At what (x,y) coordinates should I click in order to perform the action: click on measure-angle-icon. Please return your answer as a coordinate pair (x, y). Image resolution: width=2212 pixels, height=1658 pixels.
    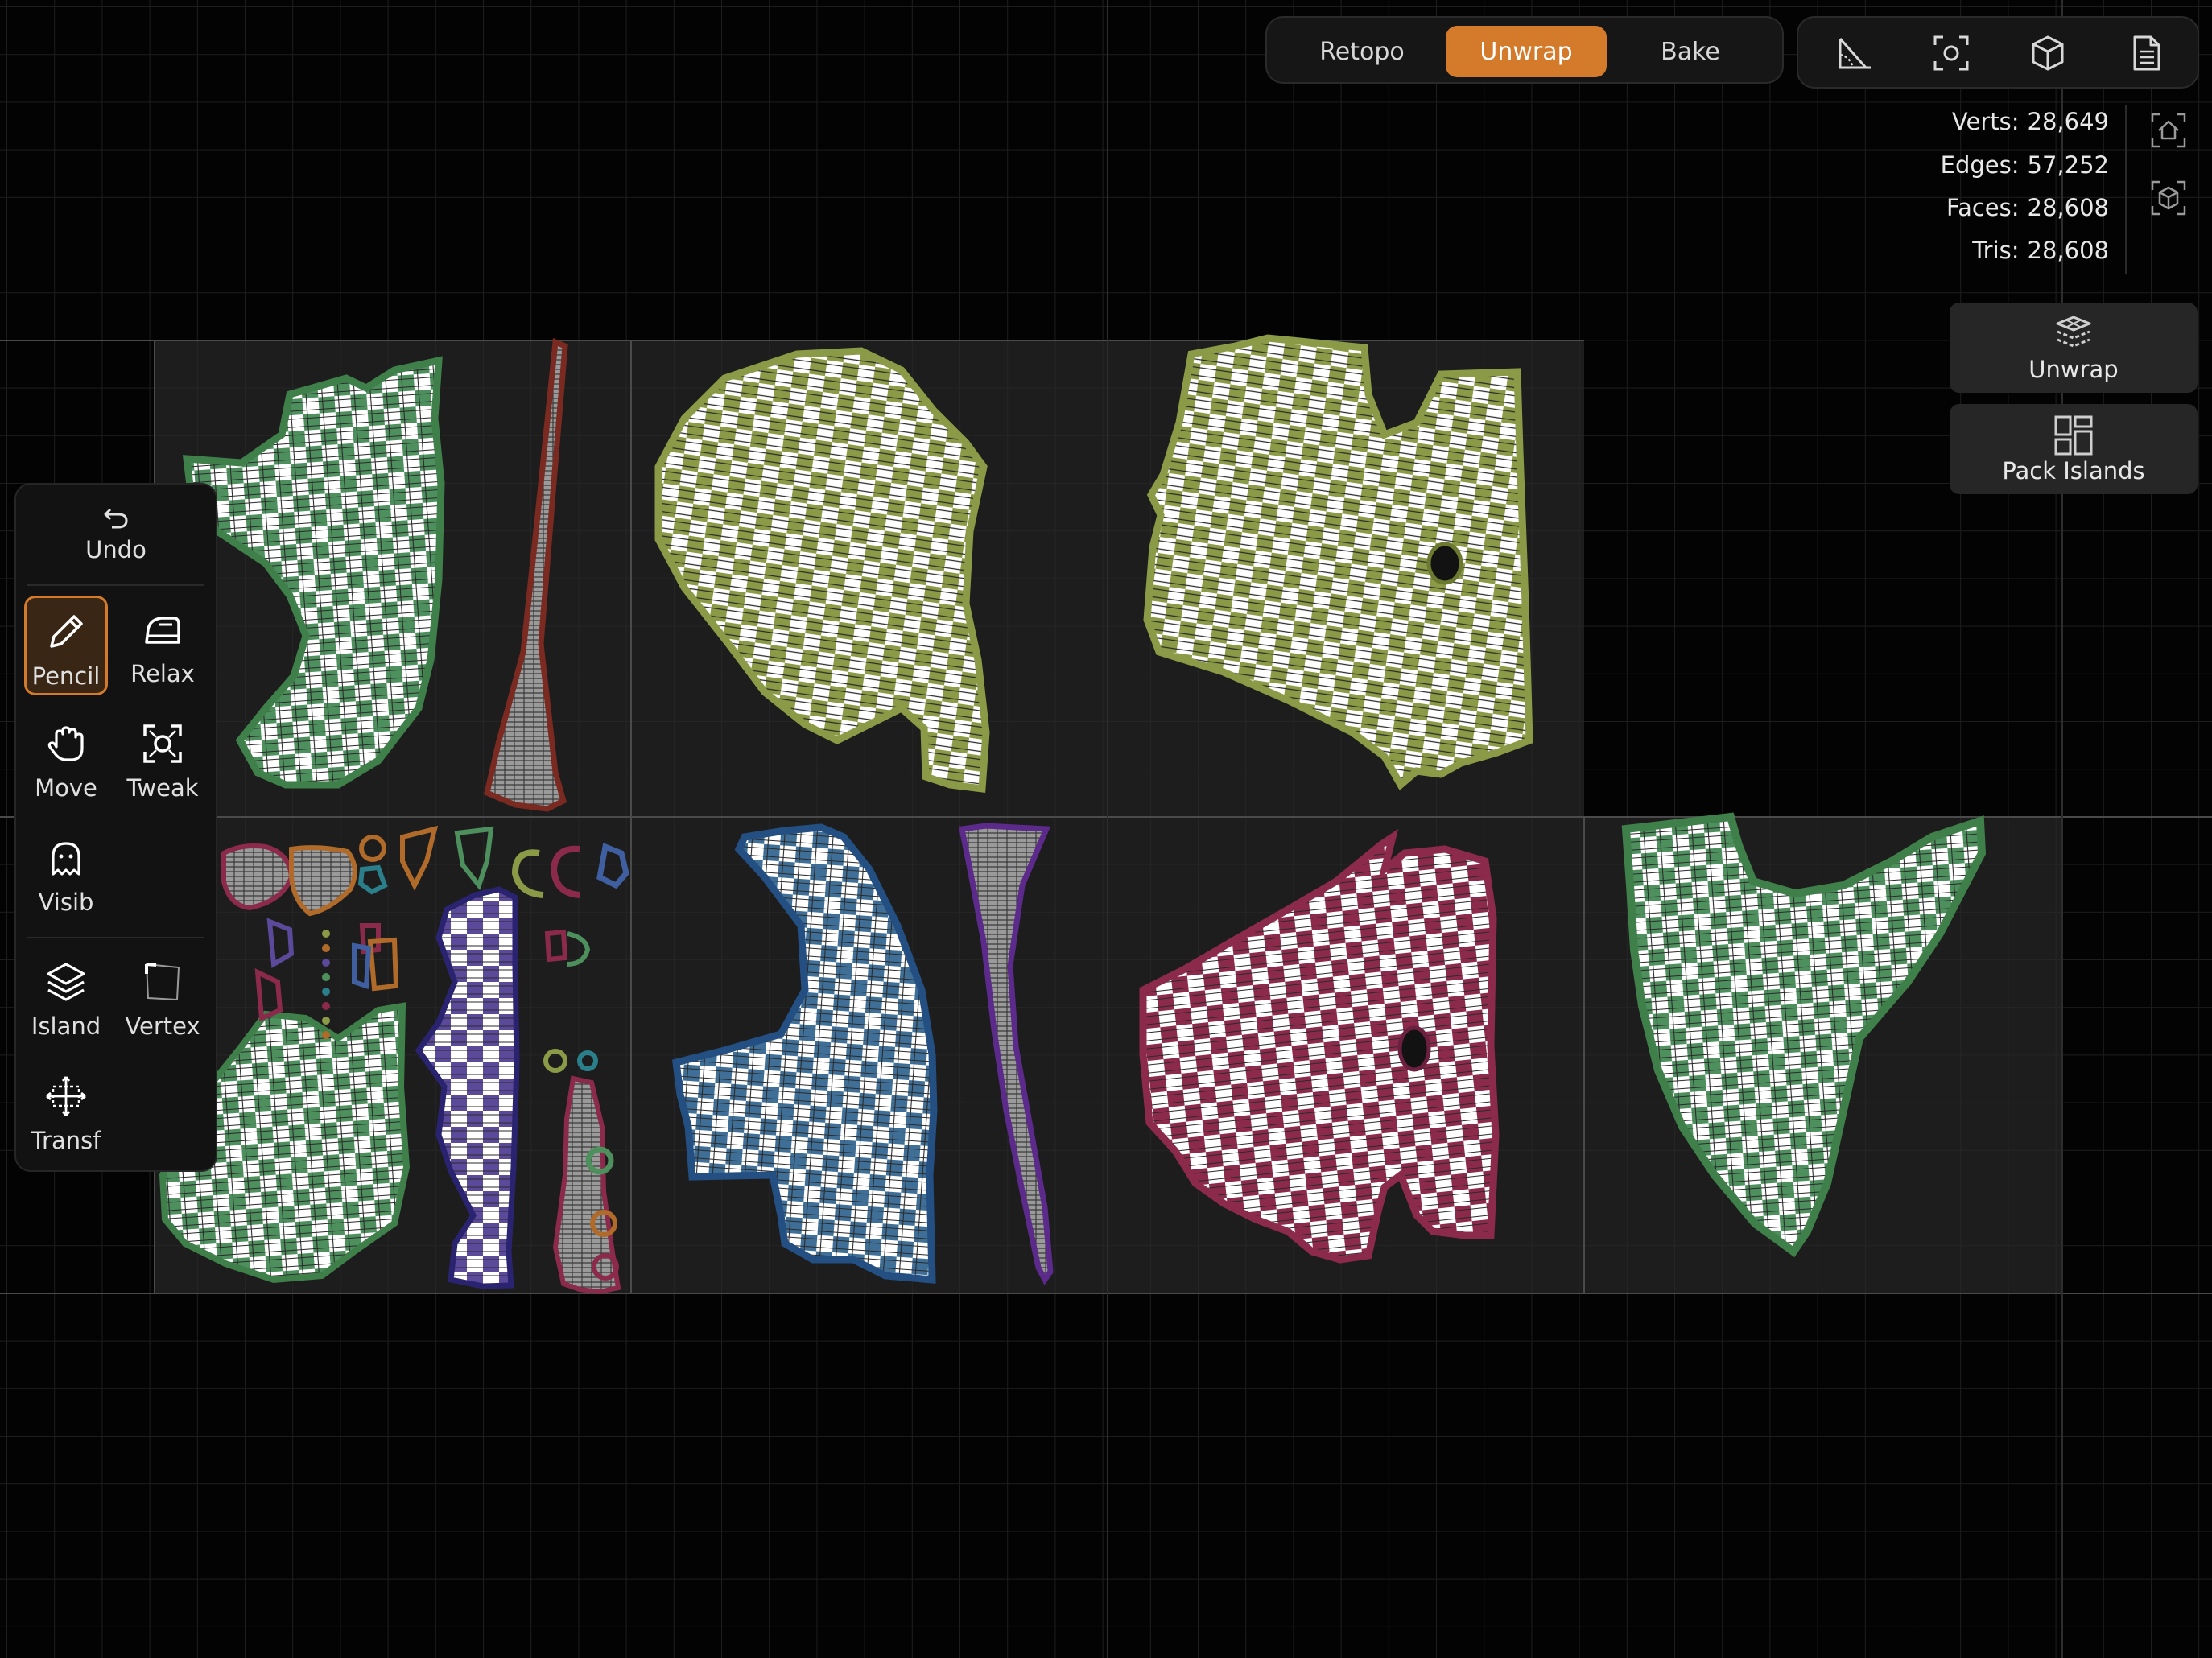
    Looking at the image, I should click on (1855, 53).